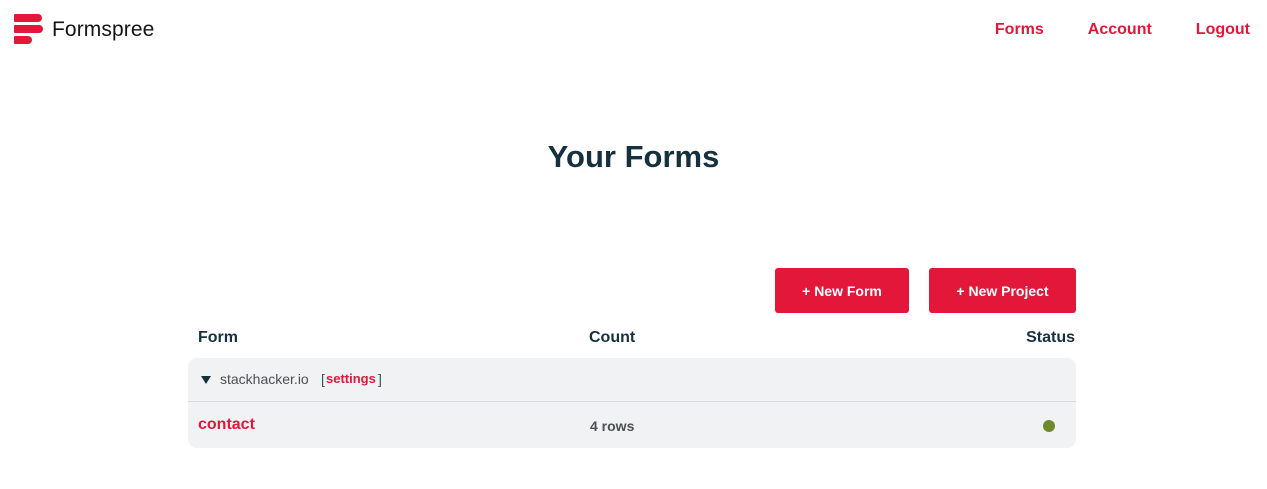 Image resolution: width=1267 pixels, height=489 pixels. Describe the element at coordinates (28, 30) in the screenshot. I see `formspree-logo-icon` at that location.